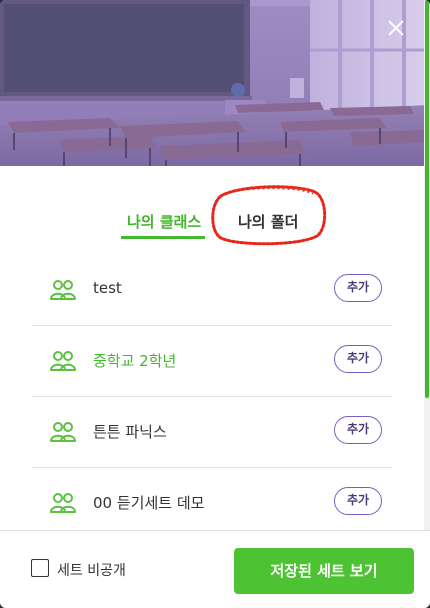  Describe the element at coordinates (130, 432) in the screenshot. I see `class-name: 튼튼 파닉스` at that location.